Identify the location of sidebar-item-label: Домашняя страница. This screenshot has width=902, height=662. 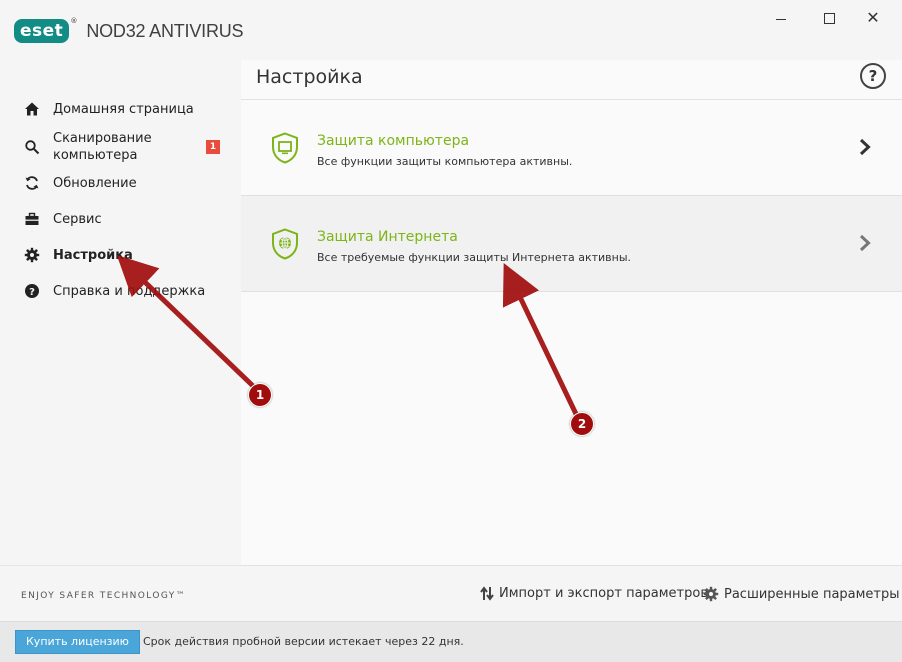
(123, 109).